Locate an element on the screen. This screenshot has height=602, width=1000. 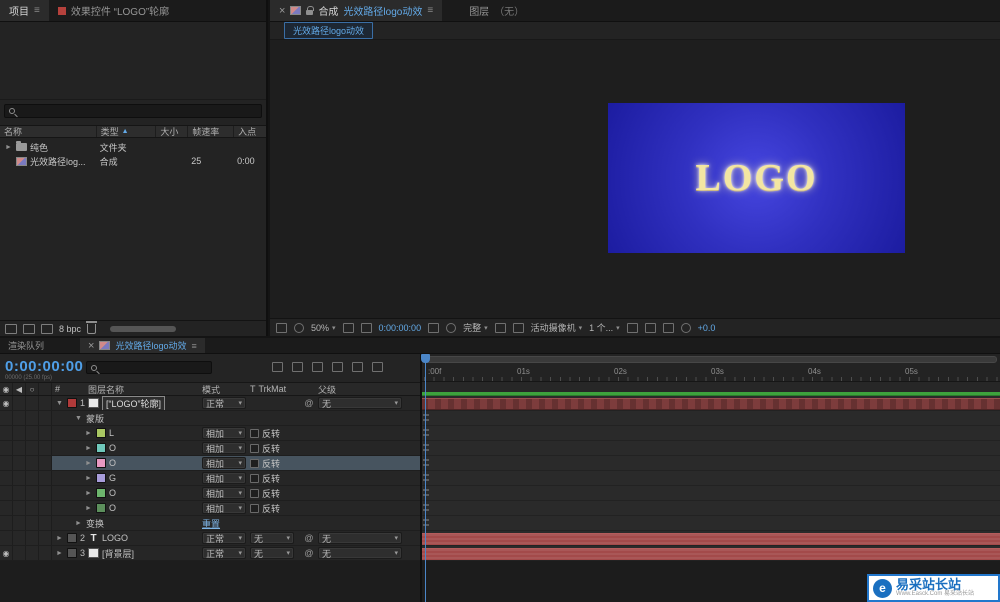
time-ruler: :00f 01s 02s 03s 04s 05s is located at coordinates (711, 368).